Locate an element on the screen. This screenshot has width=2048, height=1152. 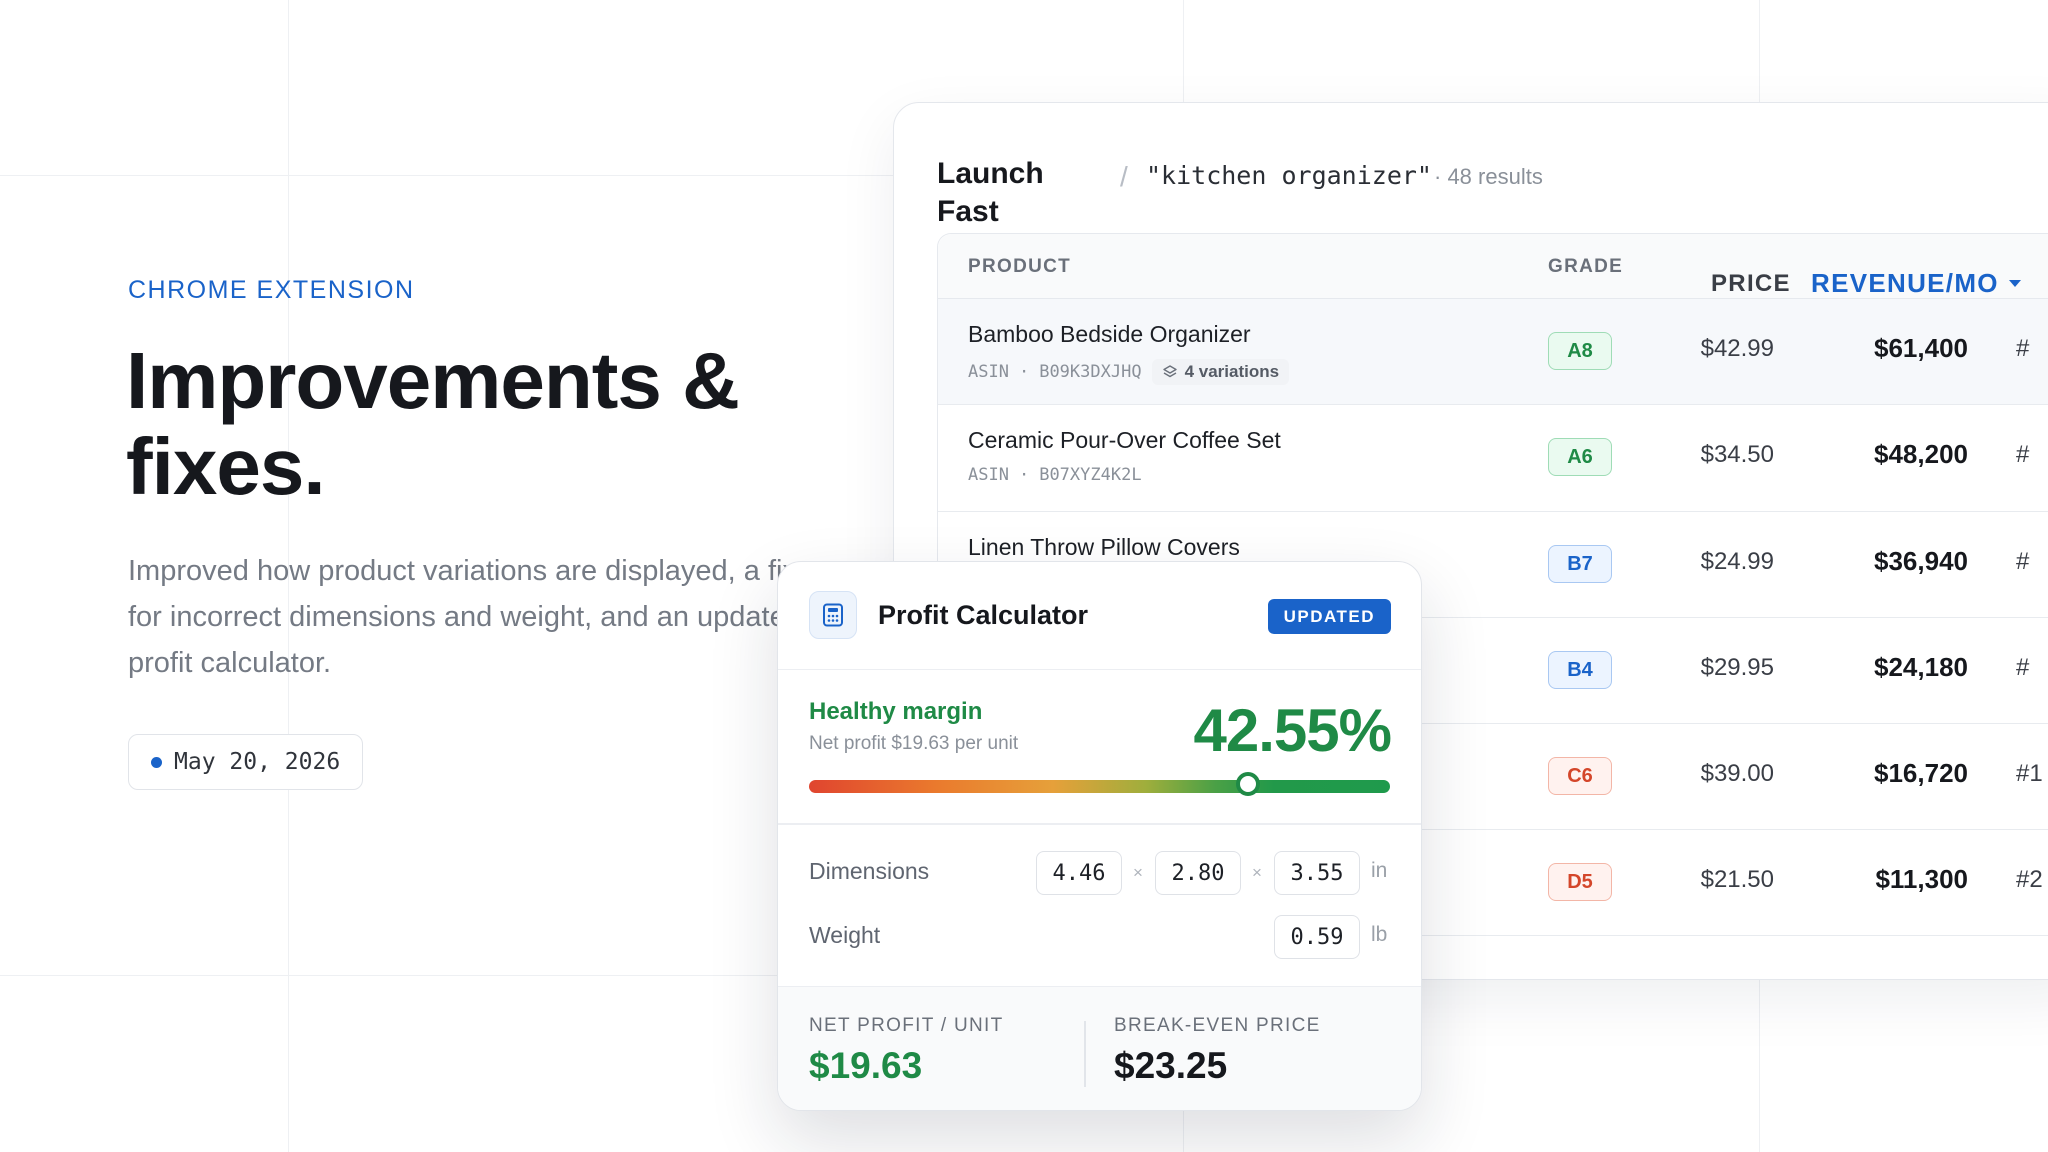
brand-line-2: Fast is located at coordinates (968, 211).